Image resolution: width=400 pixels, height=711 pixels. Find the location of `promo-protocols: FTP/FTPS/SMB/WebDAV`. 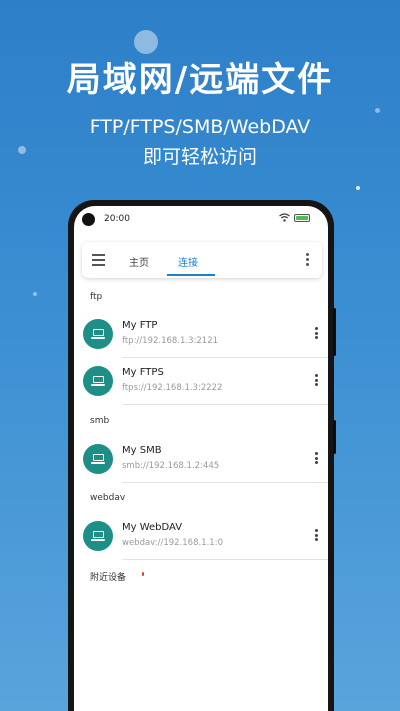

promo-protocols: FTP/FTPS/SMB/WebDAV is located at coordinates (200, 127).